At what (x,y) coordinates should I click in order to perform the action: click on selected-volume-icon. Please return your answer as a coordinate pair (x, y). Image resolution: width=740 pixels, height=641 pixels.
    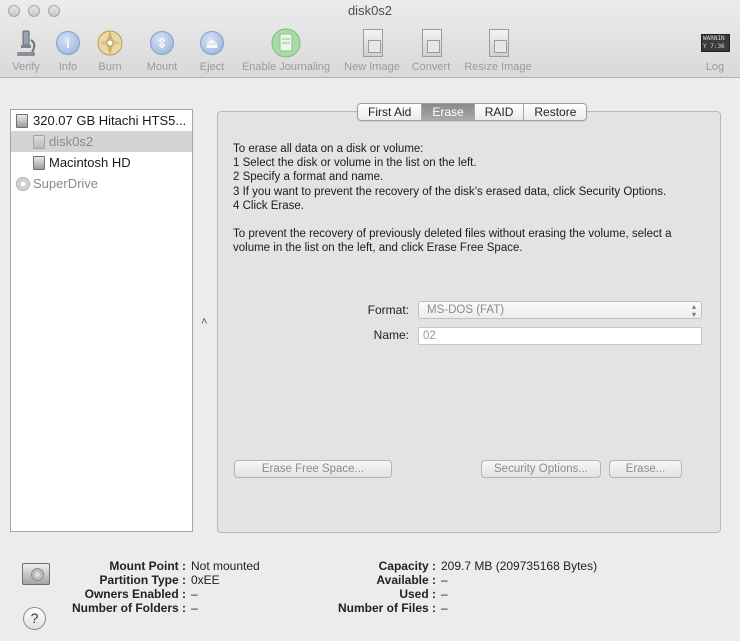
    Looking at the image, I should click on (36, 574).